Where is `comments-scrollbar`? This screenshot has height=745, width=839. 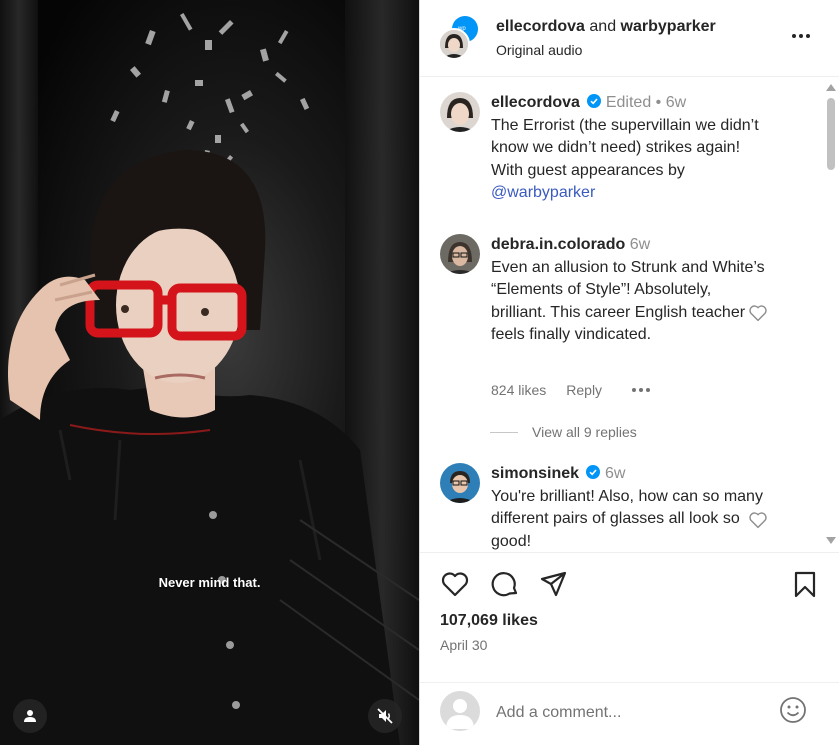
comments-scrollbar is located at coordinates (831, 314).